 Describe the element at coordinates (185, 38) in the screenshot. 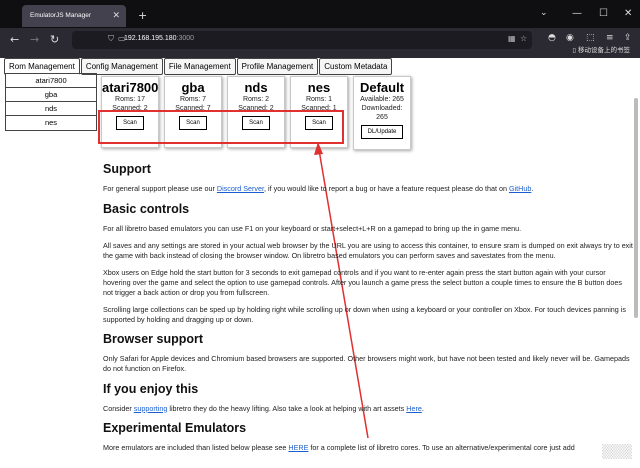

I see `url-port: :3000` at that location.